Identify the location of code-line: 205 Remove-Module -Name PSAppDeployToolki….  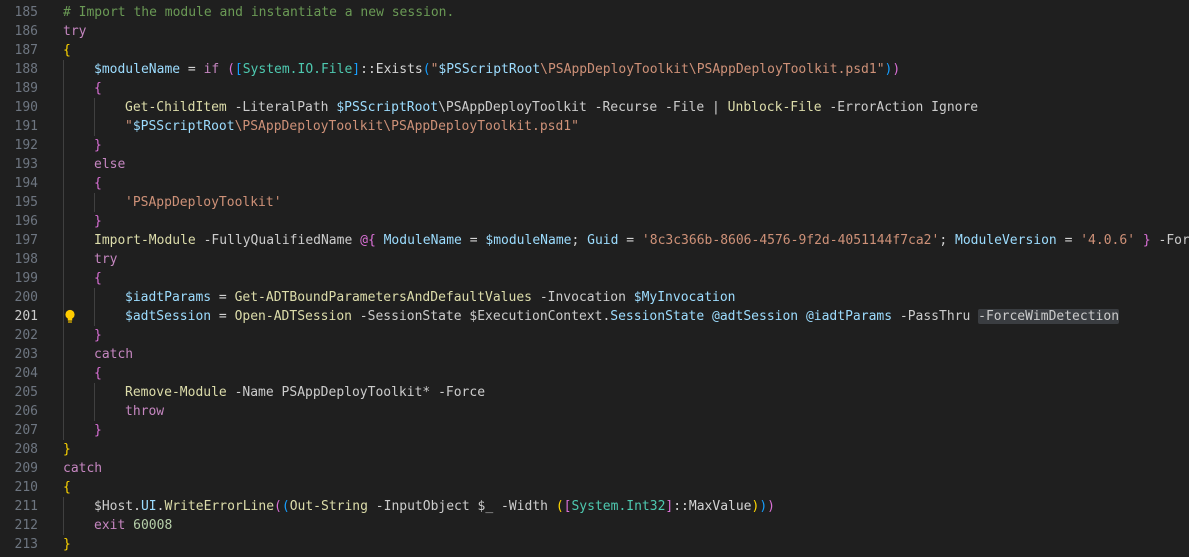
(594, 392).